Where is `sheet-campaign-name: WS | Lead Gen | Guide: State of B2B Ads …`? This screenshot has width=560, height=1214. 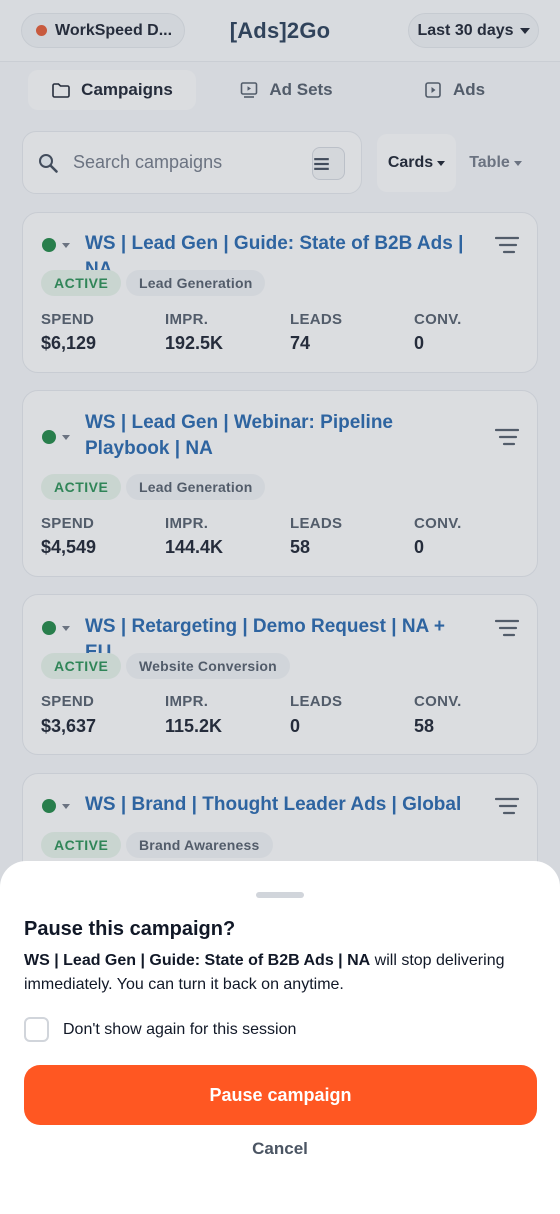
sheet-campaign-name: WS | Lead Gen | Guide: State of B2B Ads … is located at coordinates (197, 960).